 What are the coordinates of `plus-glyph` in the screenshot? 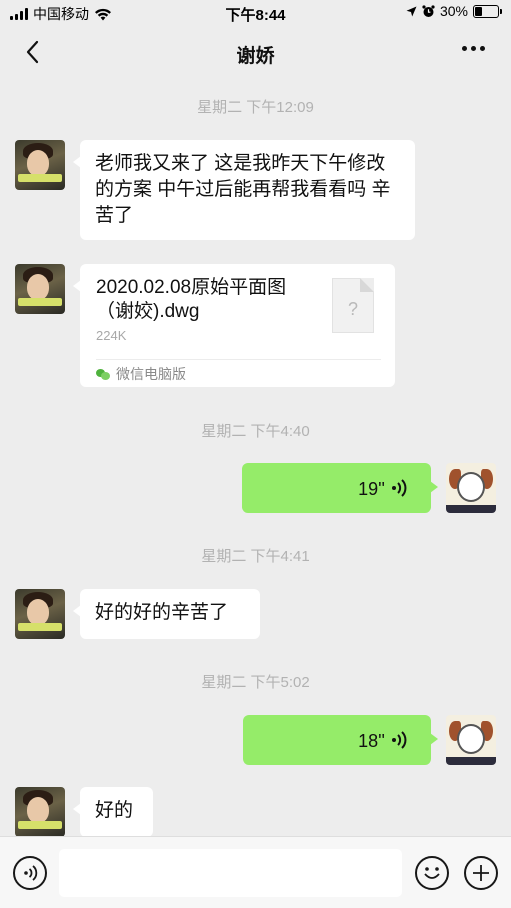 It's located at (481, 873).